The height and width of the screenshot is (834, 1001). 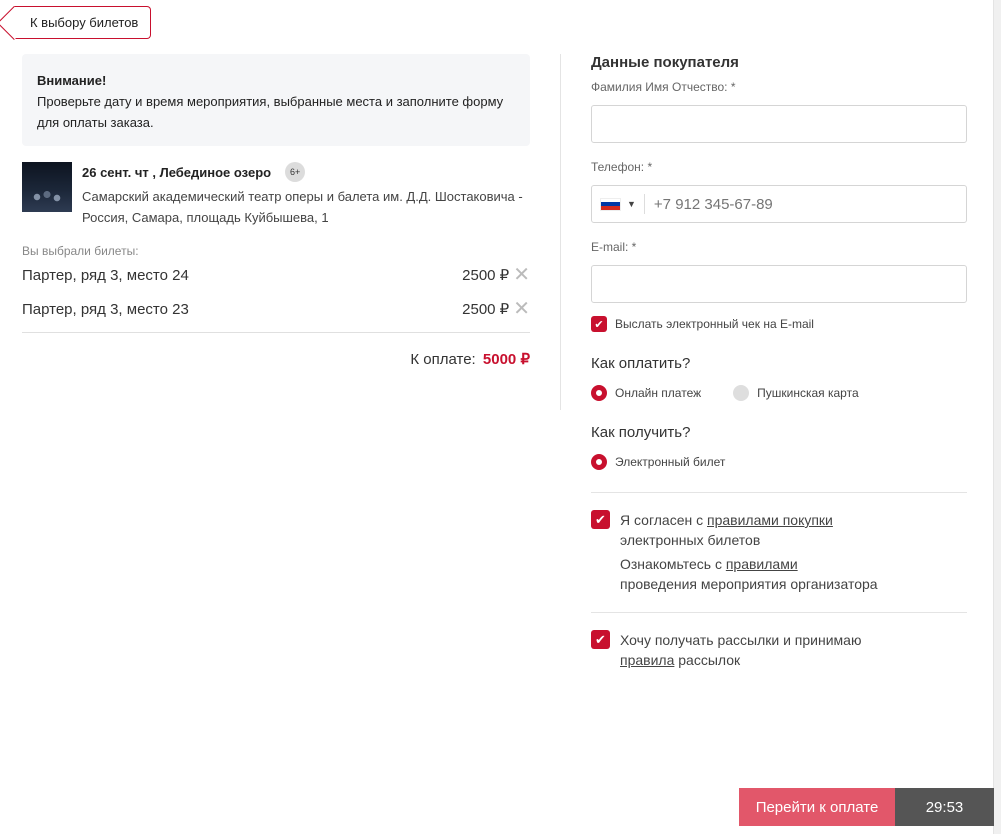 What do you see at coordinates (80, 251) in the screenshot?
I see `chosen-tickets-label: Вы выбрали билеты:` at bounding box center [80, 251].